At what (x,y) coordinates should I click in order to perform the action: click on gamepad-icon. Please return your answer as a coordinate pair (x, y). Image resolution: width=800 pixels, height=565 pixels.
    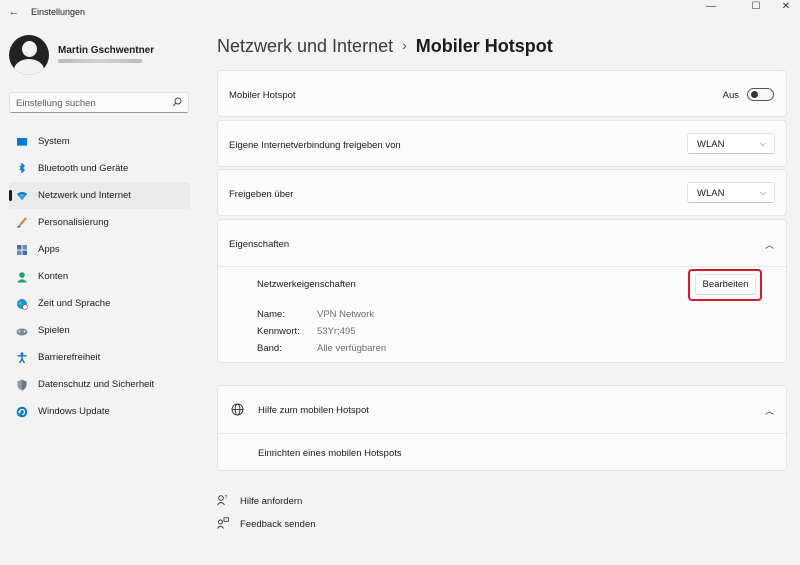
    Looking at the image, I should click on (22, 332).